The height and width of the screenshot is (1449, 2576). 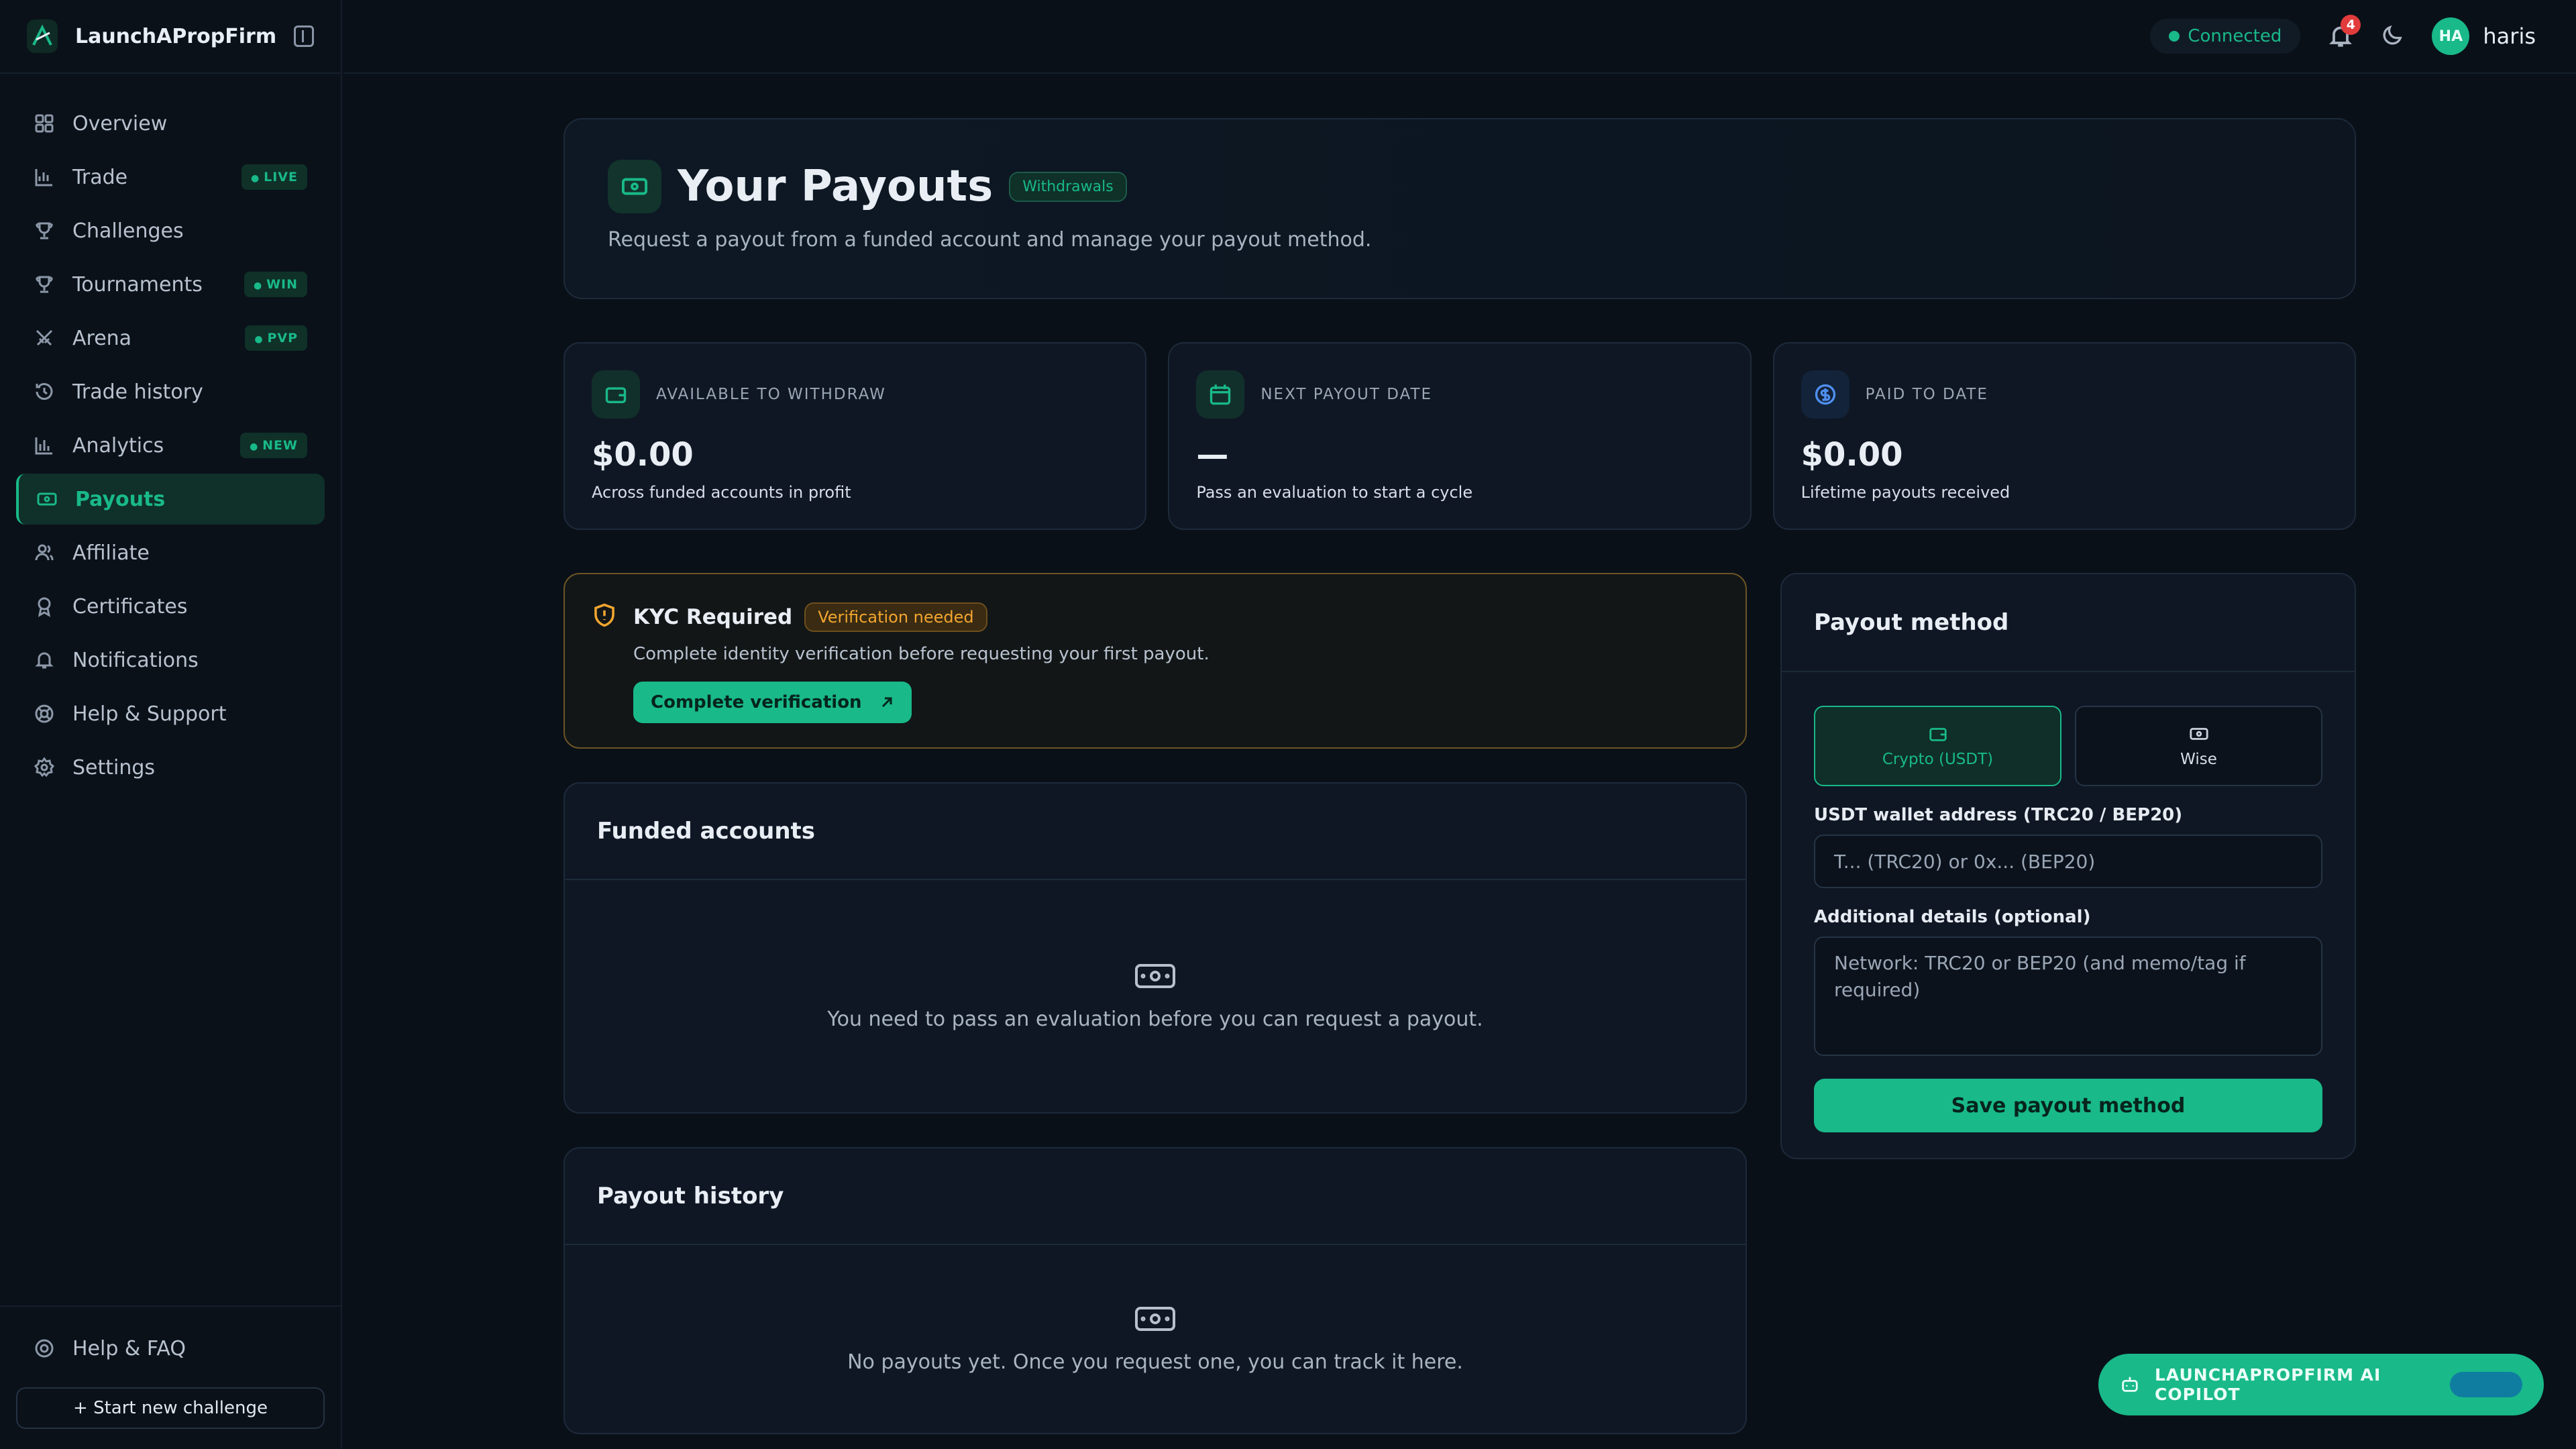 I want to click on sidebar-item-help-faq: Help & FAQ, so click(x=170, y=1348).